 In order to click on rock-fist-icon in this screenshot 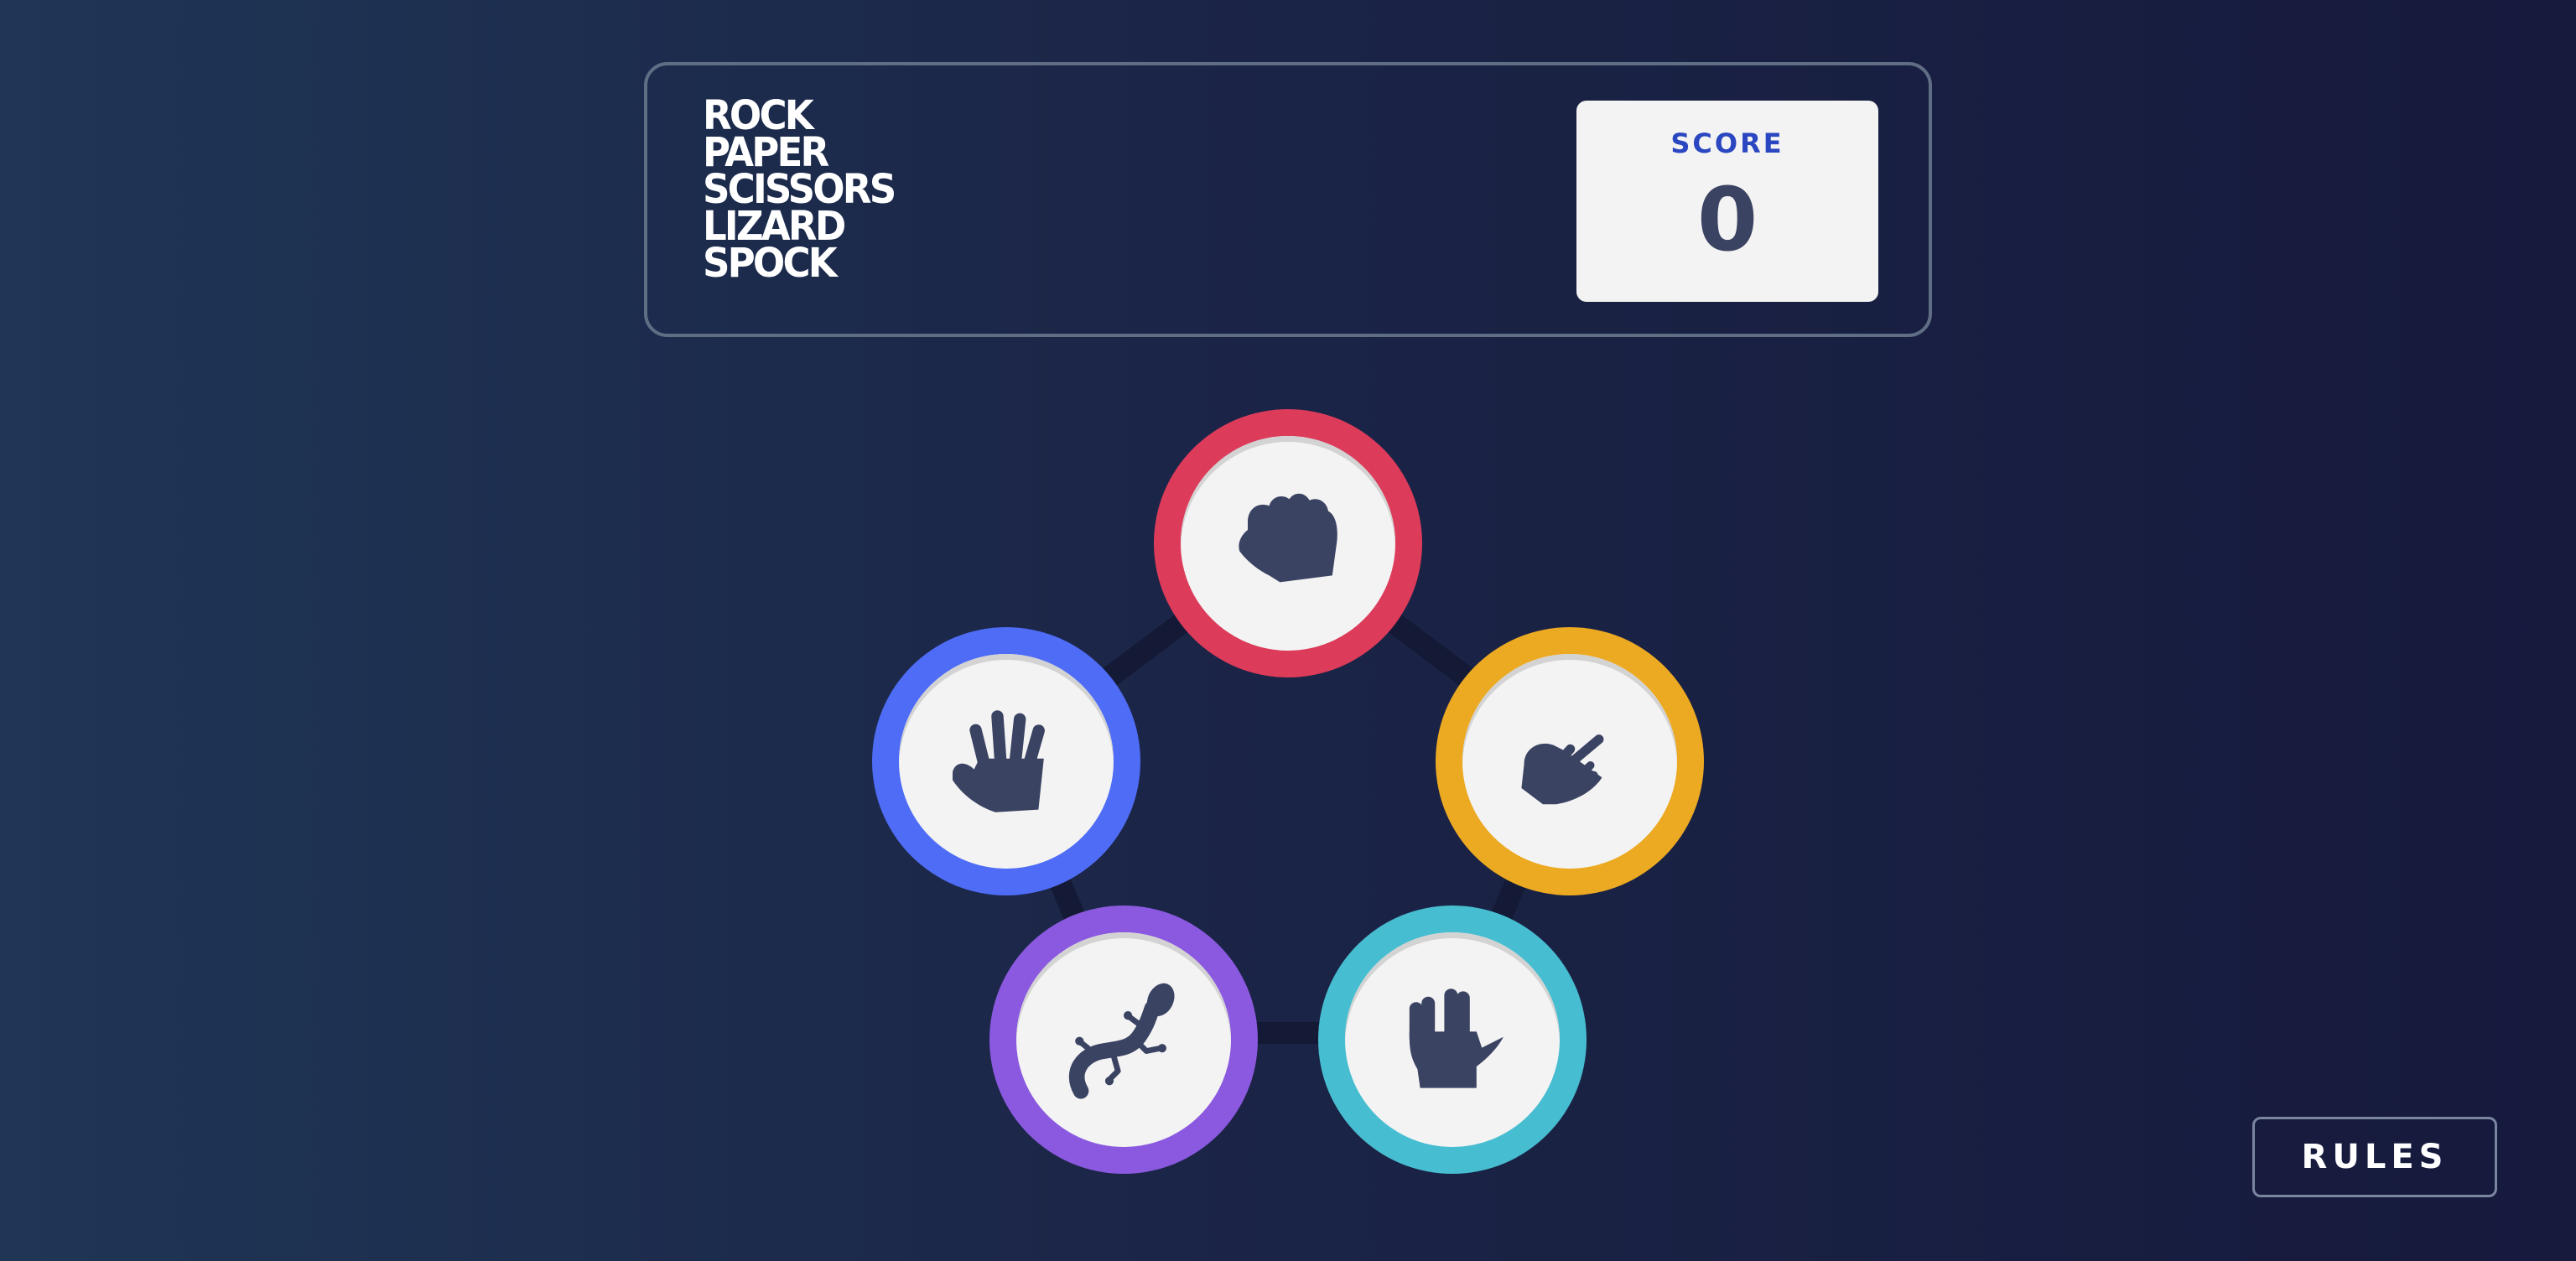, I will do `click(1288, 538)`.